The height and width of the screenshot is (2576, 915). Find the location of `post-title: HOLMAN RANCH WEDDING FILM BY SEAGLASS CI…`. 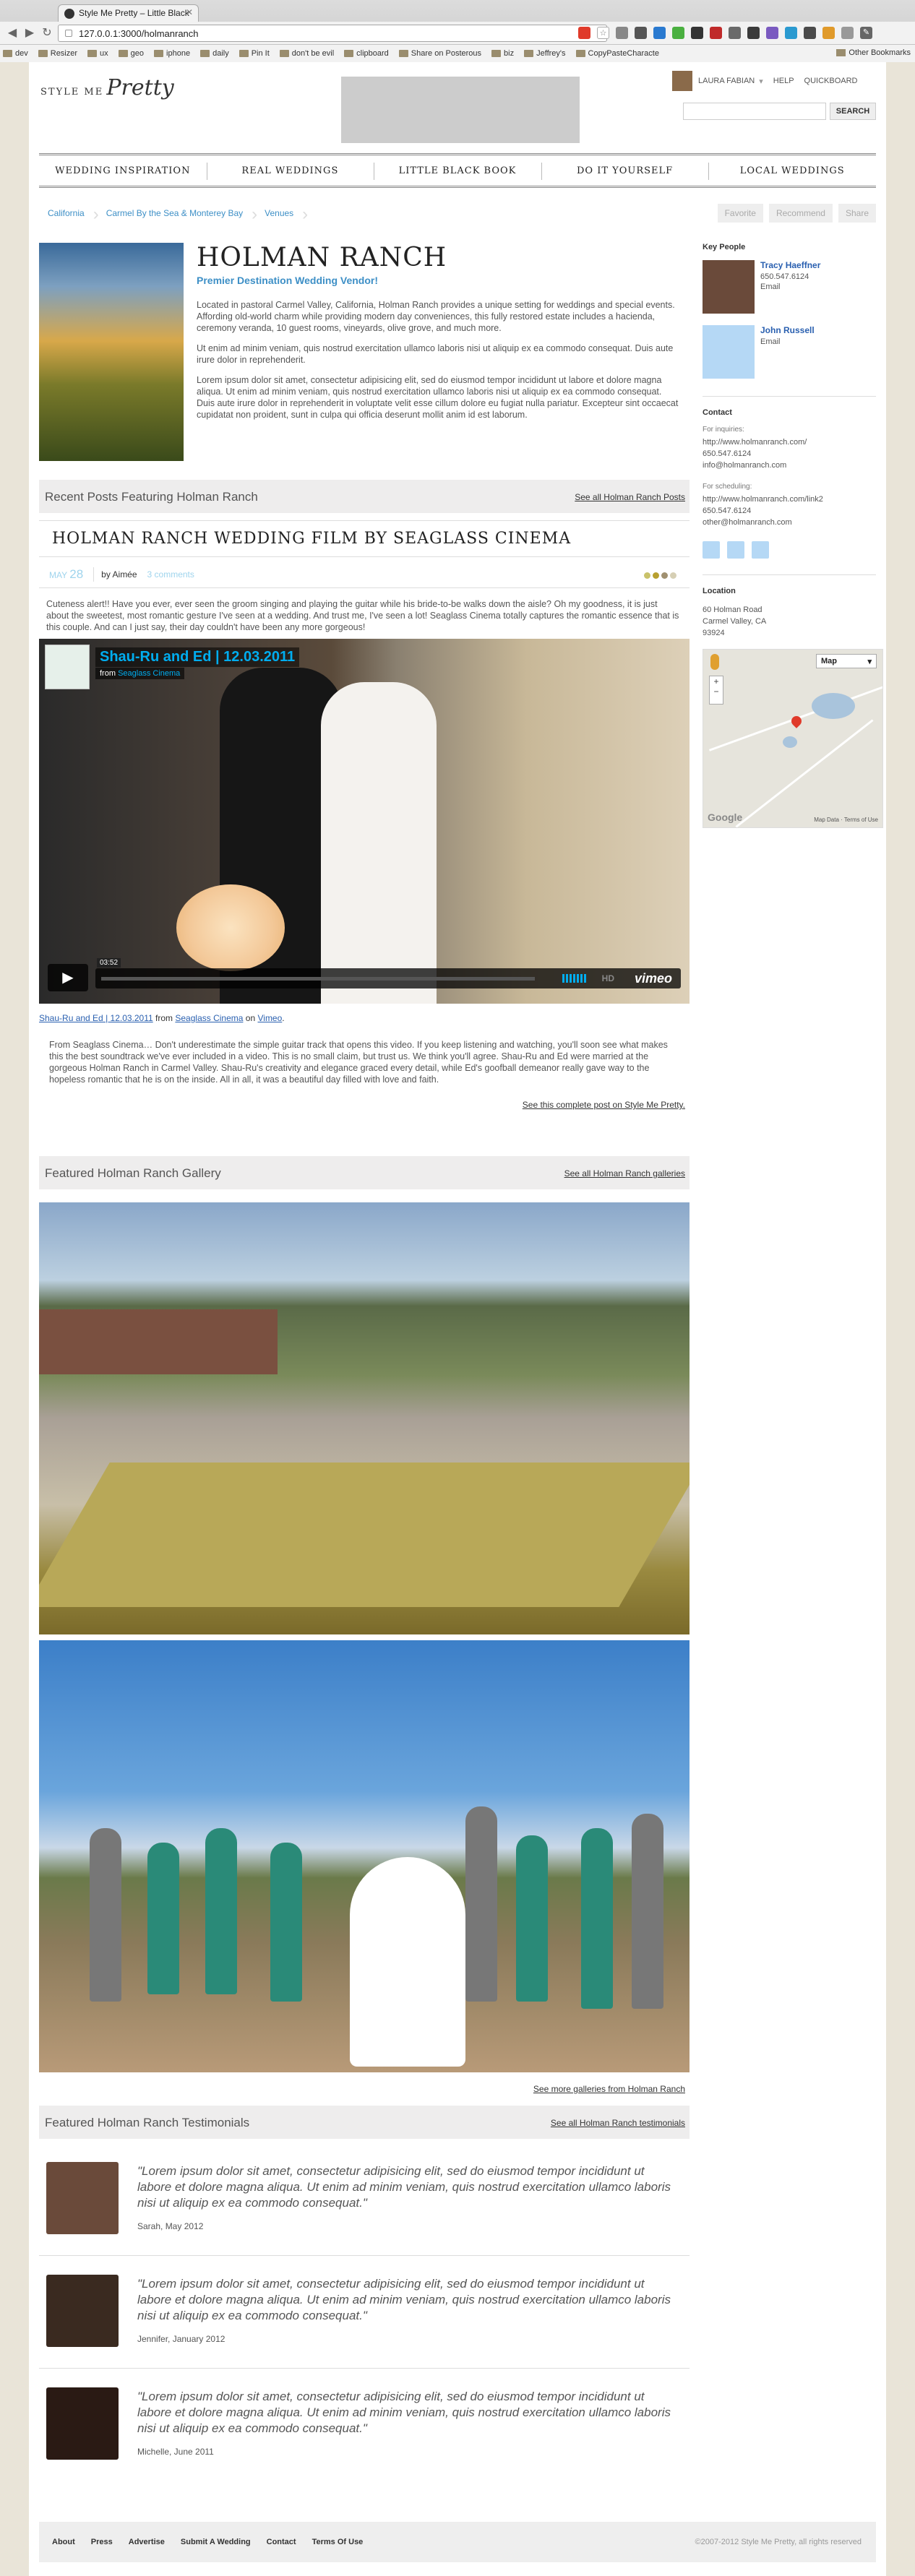

post-title: HOLMAN RANCH WEDDING FILM BY SEAGLASS CI… is located at coordinates (364, 538).